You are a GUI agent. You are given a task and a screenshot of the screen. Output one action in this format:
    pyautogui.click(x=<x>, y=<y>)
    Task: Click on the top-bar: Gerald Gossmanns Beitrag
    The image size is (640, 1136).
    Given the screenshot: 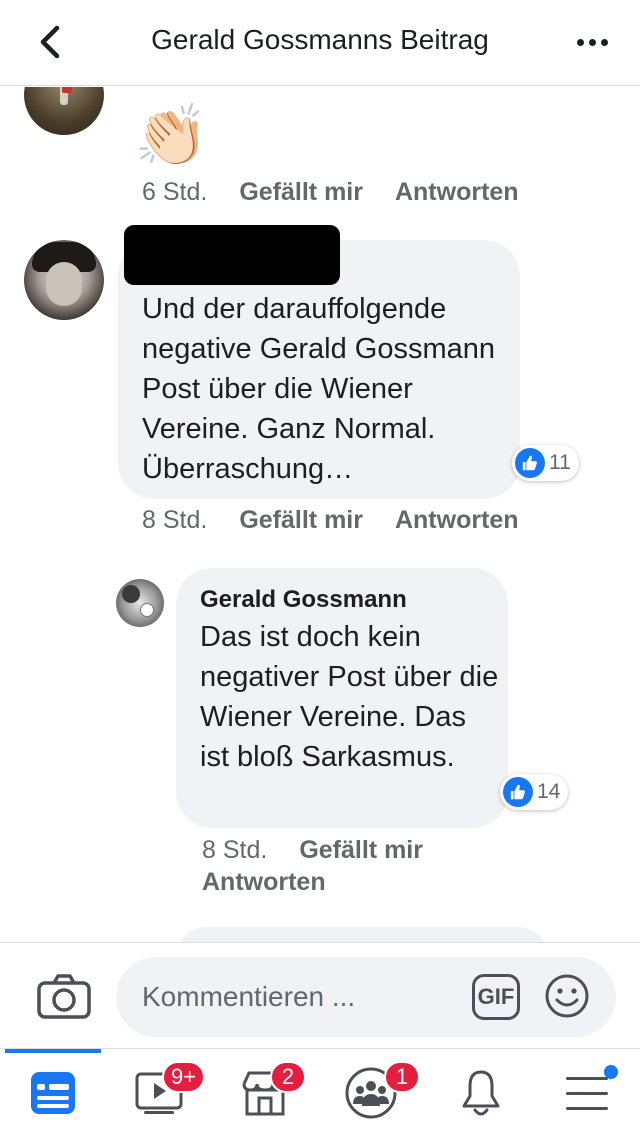 What is the action you would take?
    pyautogui.click(x=320, y=43)
    